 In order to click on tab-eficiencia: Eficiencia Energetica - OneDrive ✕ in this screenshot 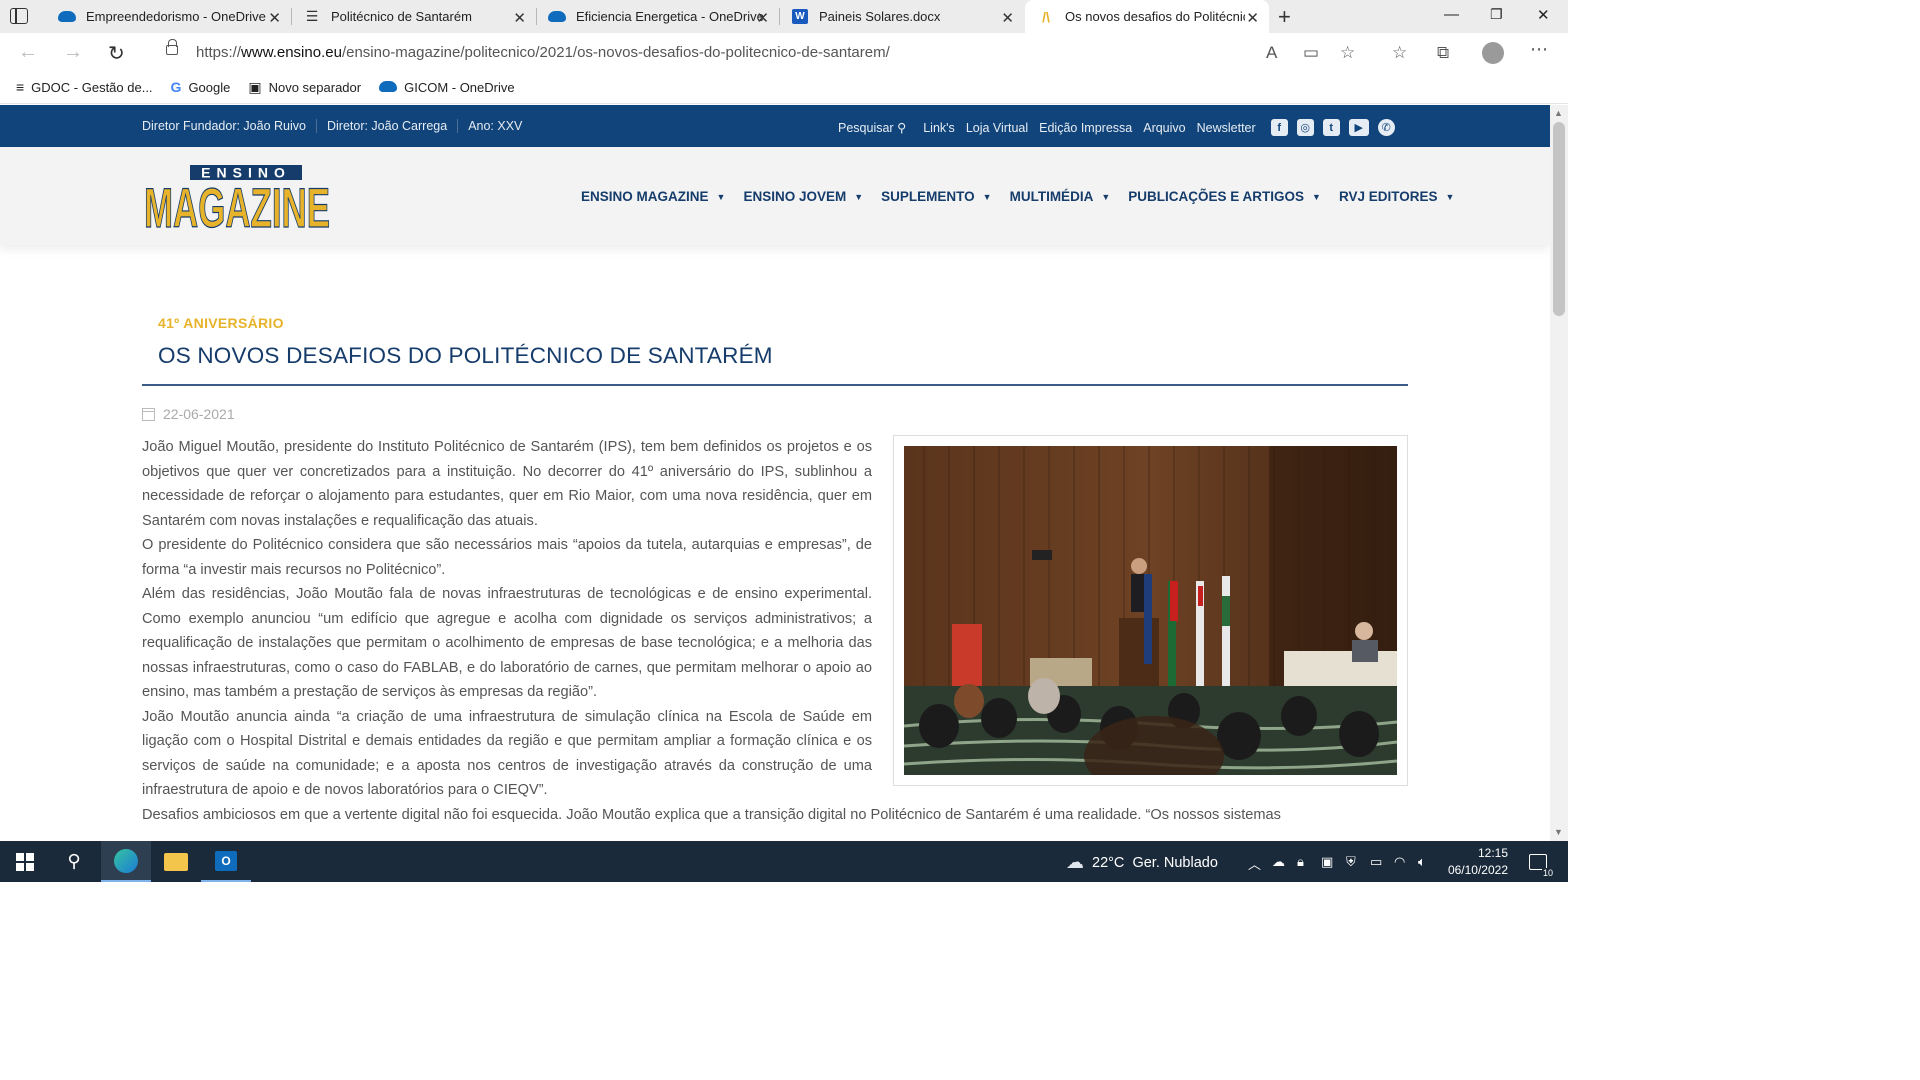, I will do `click(658, 16)`.